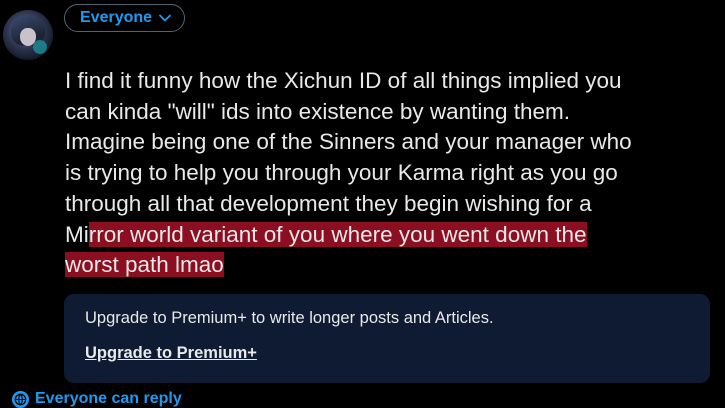  Describe the element at coordinates (77, 234) in the screenshot. I see `post-text-normal: Mi` at that location.